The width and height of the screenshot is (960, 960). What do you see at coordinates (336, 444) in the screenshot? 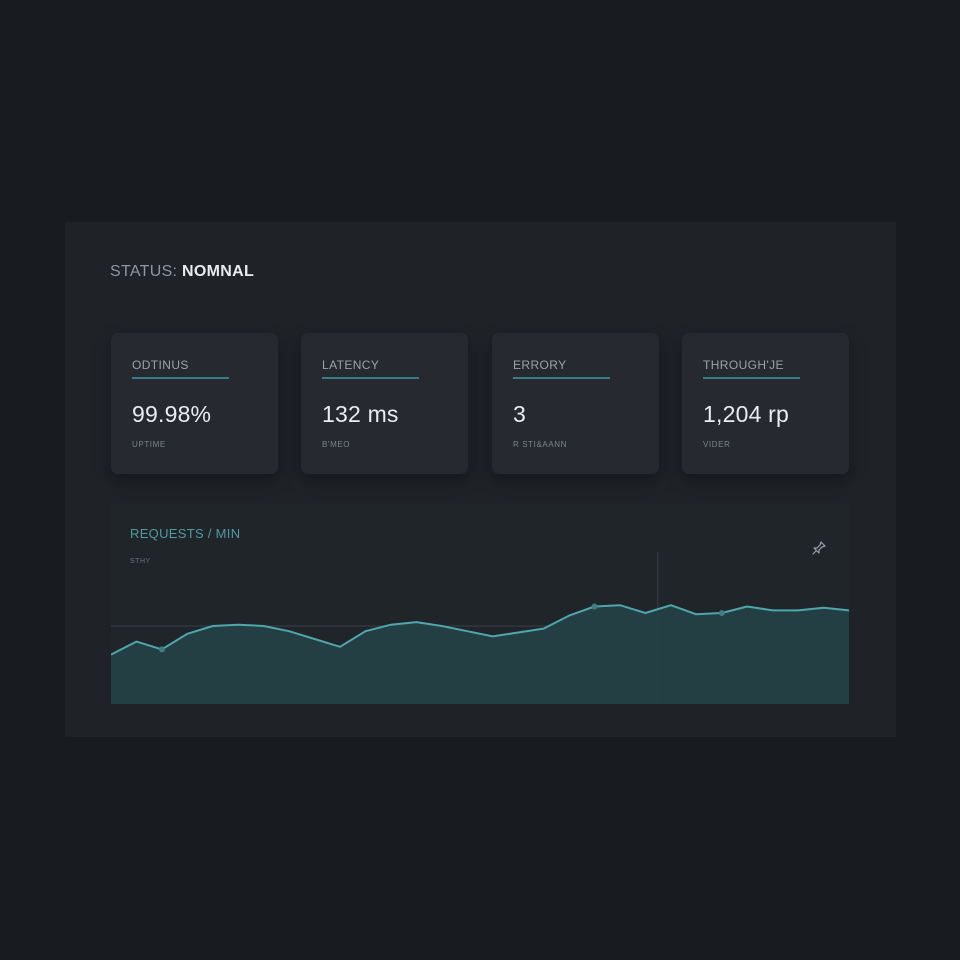
I see `metric-card-sub: B'MEO` at bounding box center [336, 444].